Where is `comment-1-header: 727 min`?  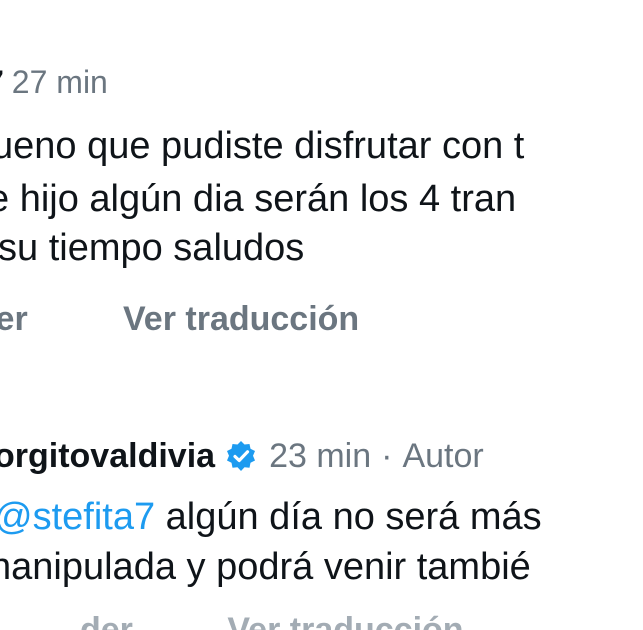 comment-1-header: 727 min is located at coordinates (54, 82).